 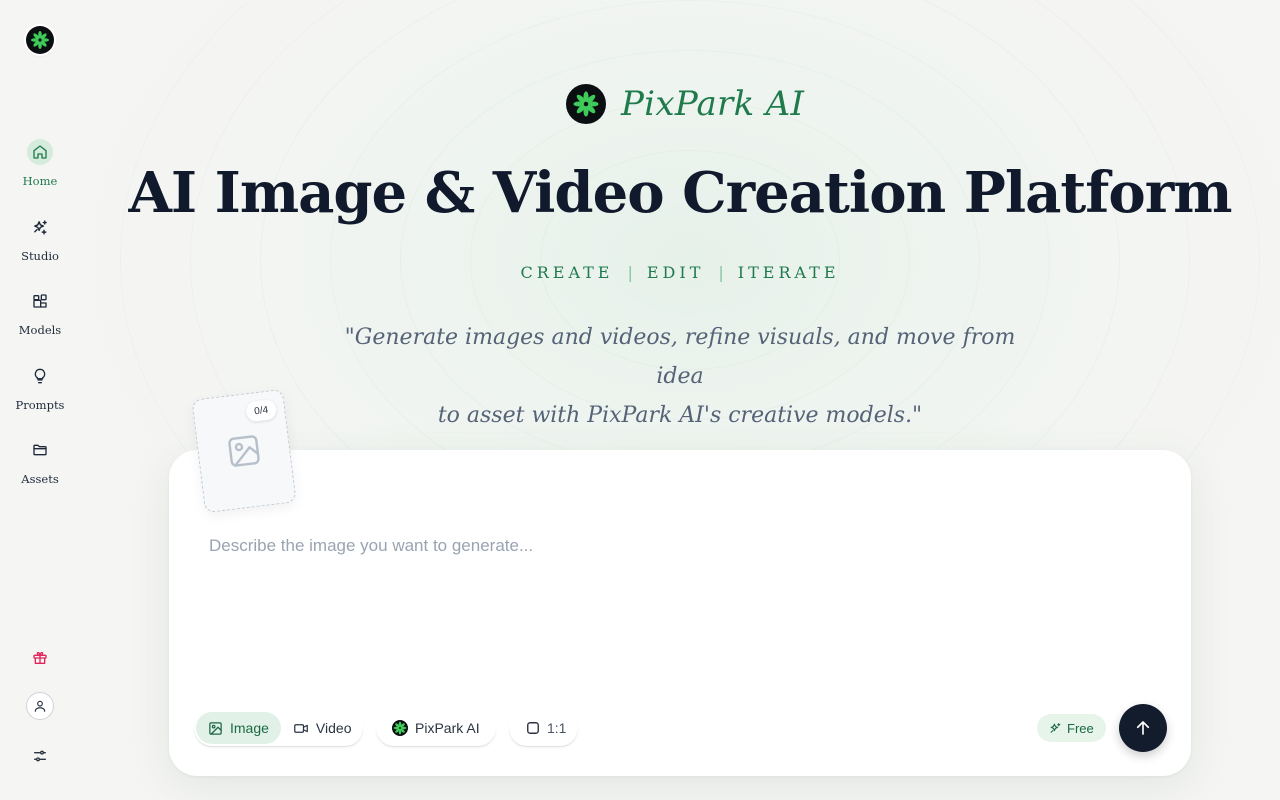 What do you see at coordinates (788, 272) in the screenshot?
I see `tagline-word: ITERATE` at bounding box center [788, 272].